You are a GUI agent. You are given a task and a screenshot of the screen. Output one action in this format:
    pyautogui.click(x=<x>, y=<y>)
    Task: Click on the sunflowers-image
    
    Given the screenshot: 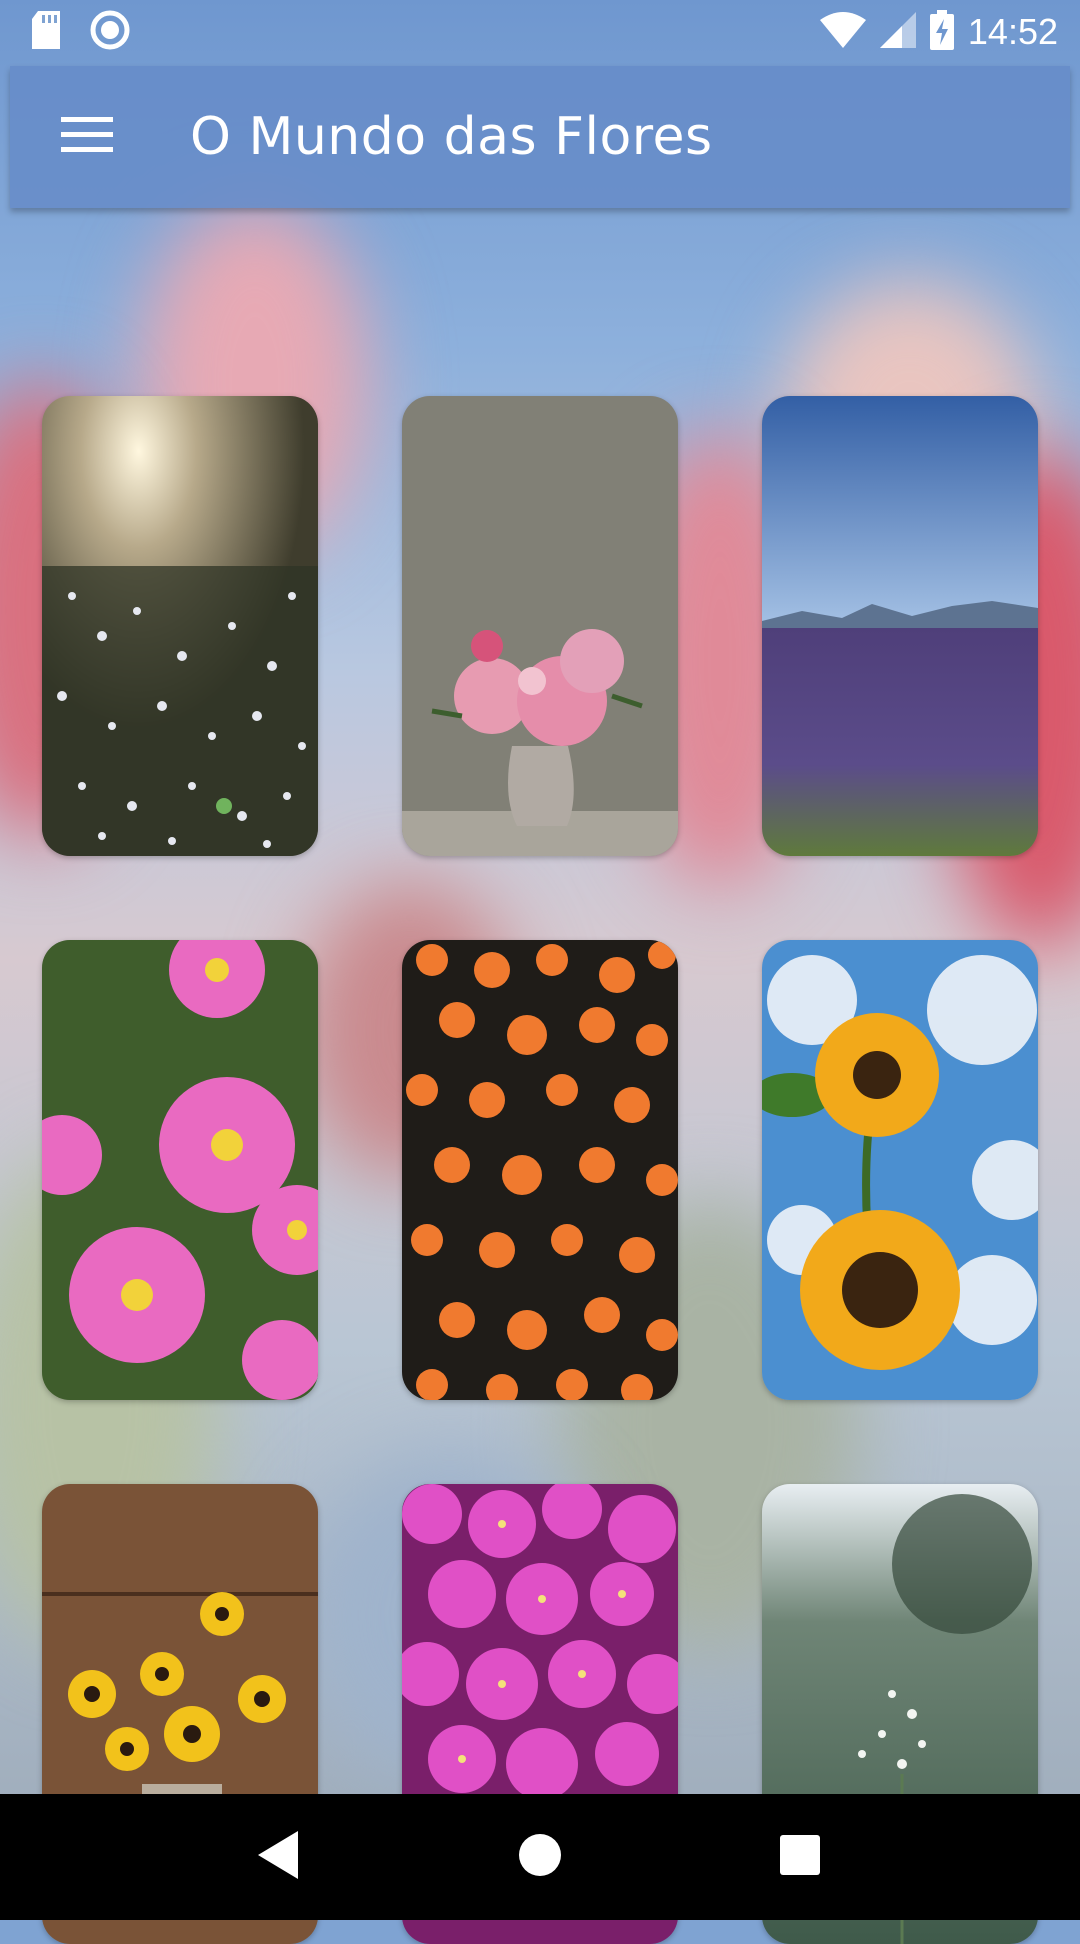 What is the action you would take?
    pyautogui.click(x=900, y=1170)
    